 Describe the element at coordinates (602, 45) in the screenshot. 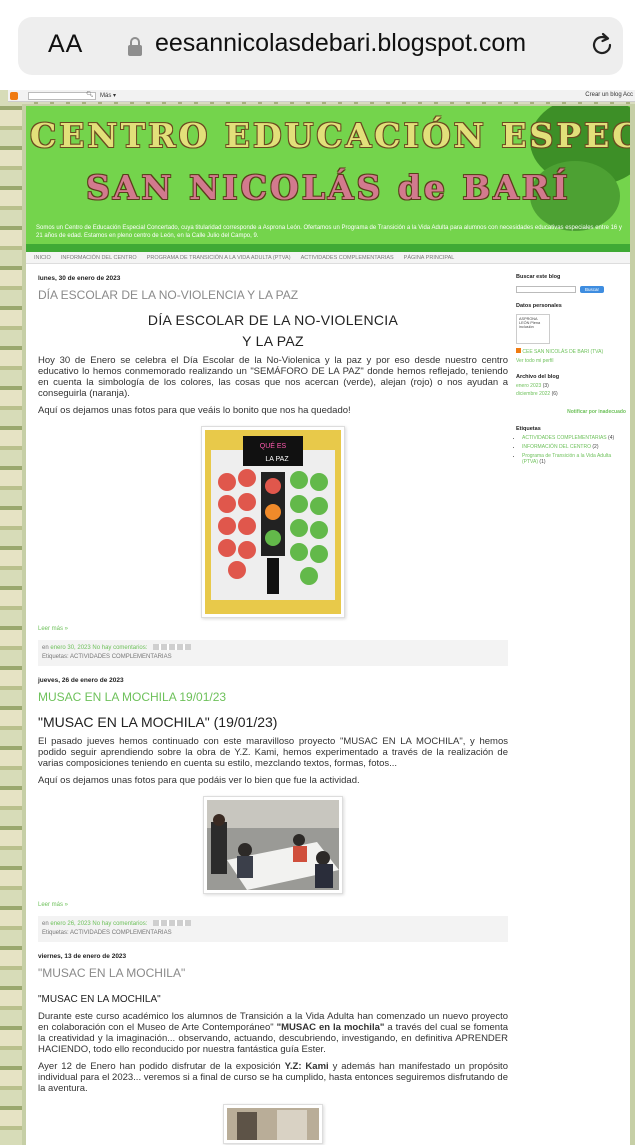

I see `reload-icon` at that location.